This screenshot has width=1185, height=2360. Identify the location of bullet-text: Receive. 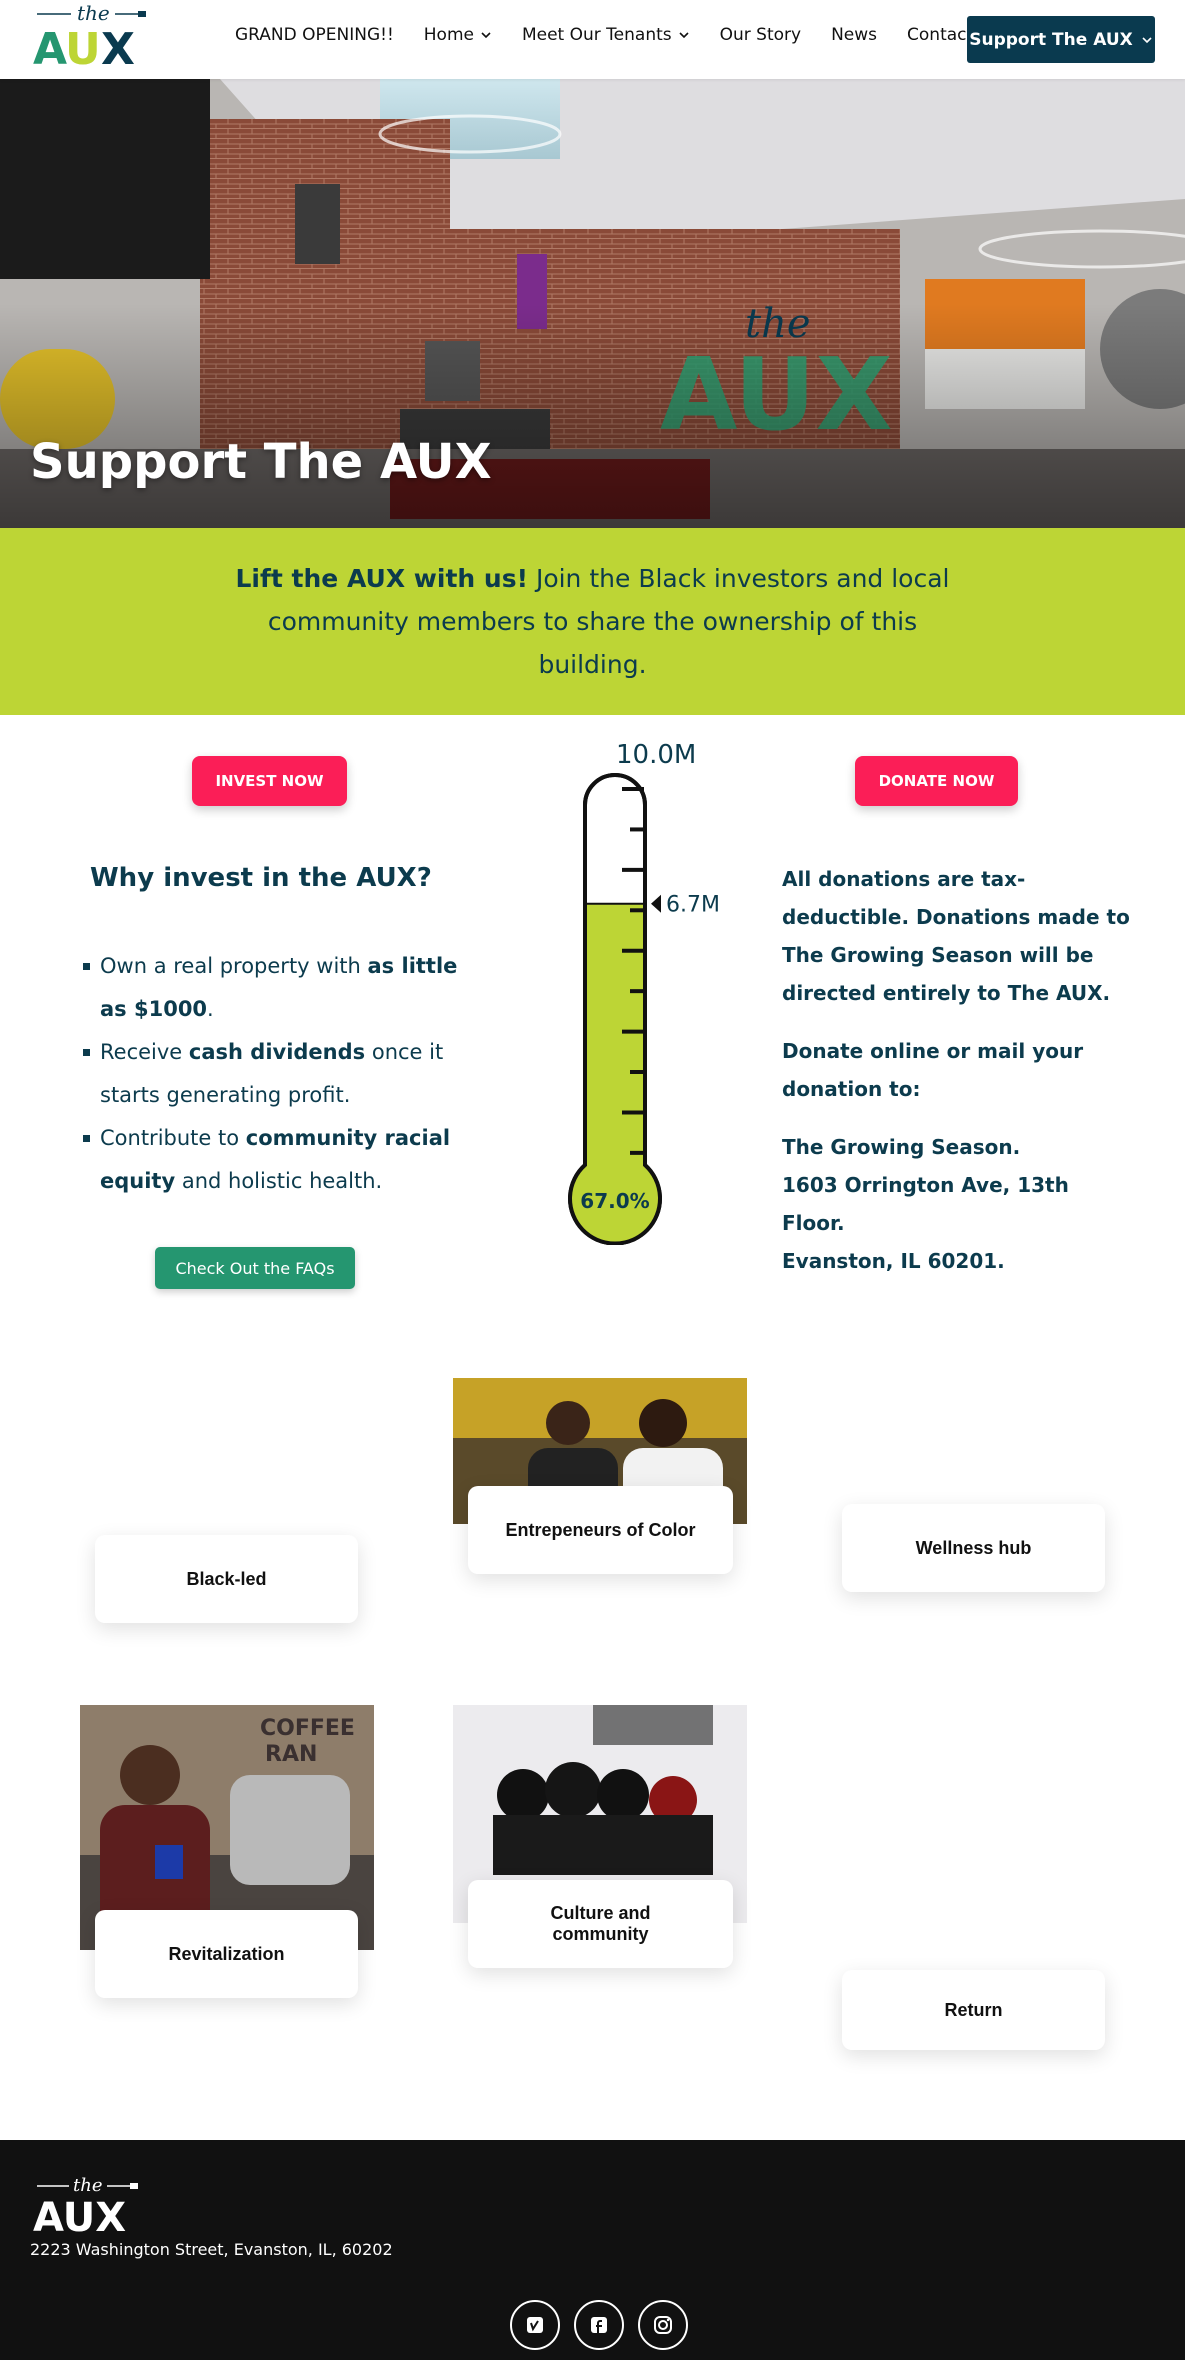
(144, 1052).